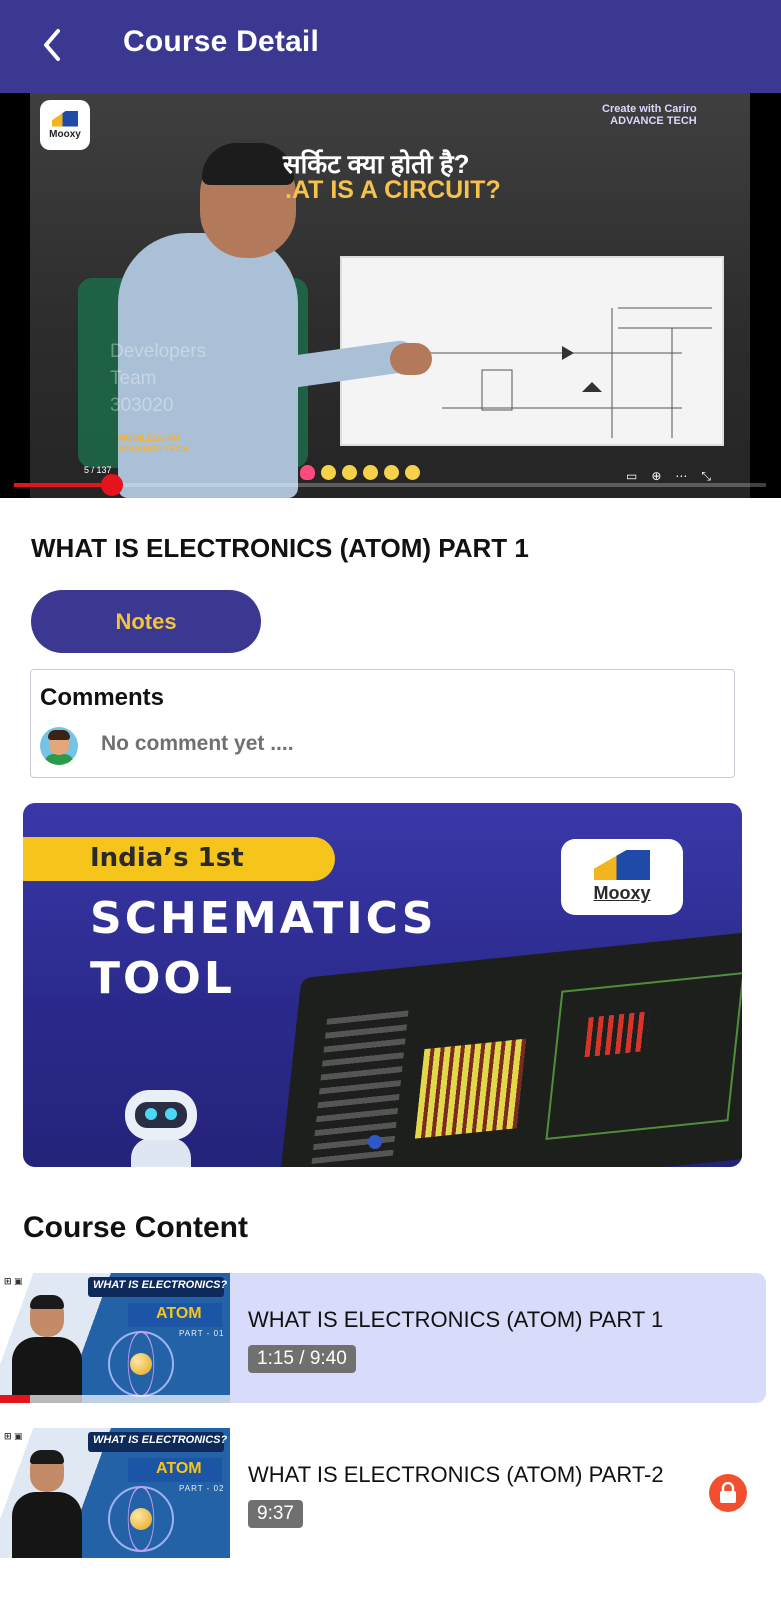 This screenshot has height=1600, width=781. Describe the element at coordinates (456, 1474) in the screenshot. I see `content-item-title: WHAT IS ELECTRONICS (ATOM) PART-2` at that location.